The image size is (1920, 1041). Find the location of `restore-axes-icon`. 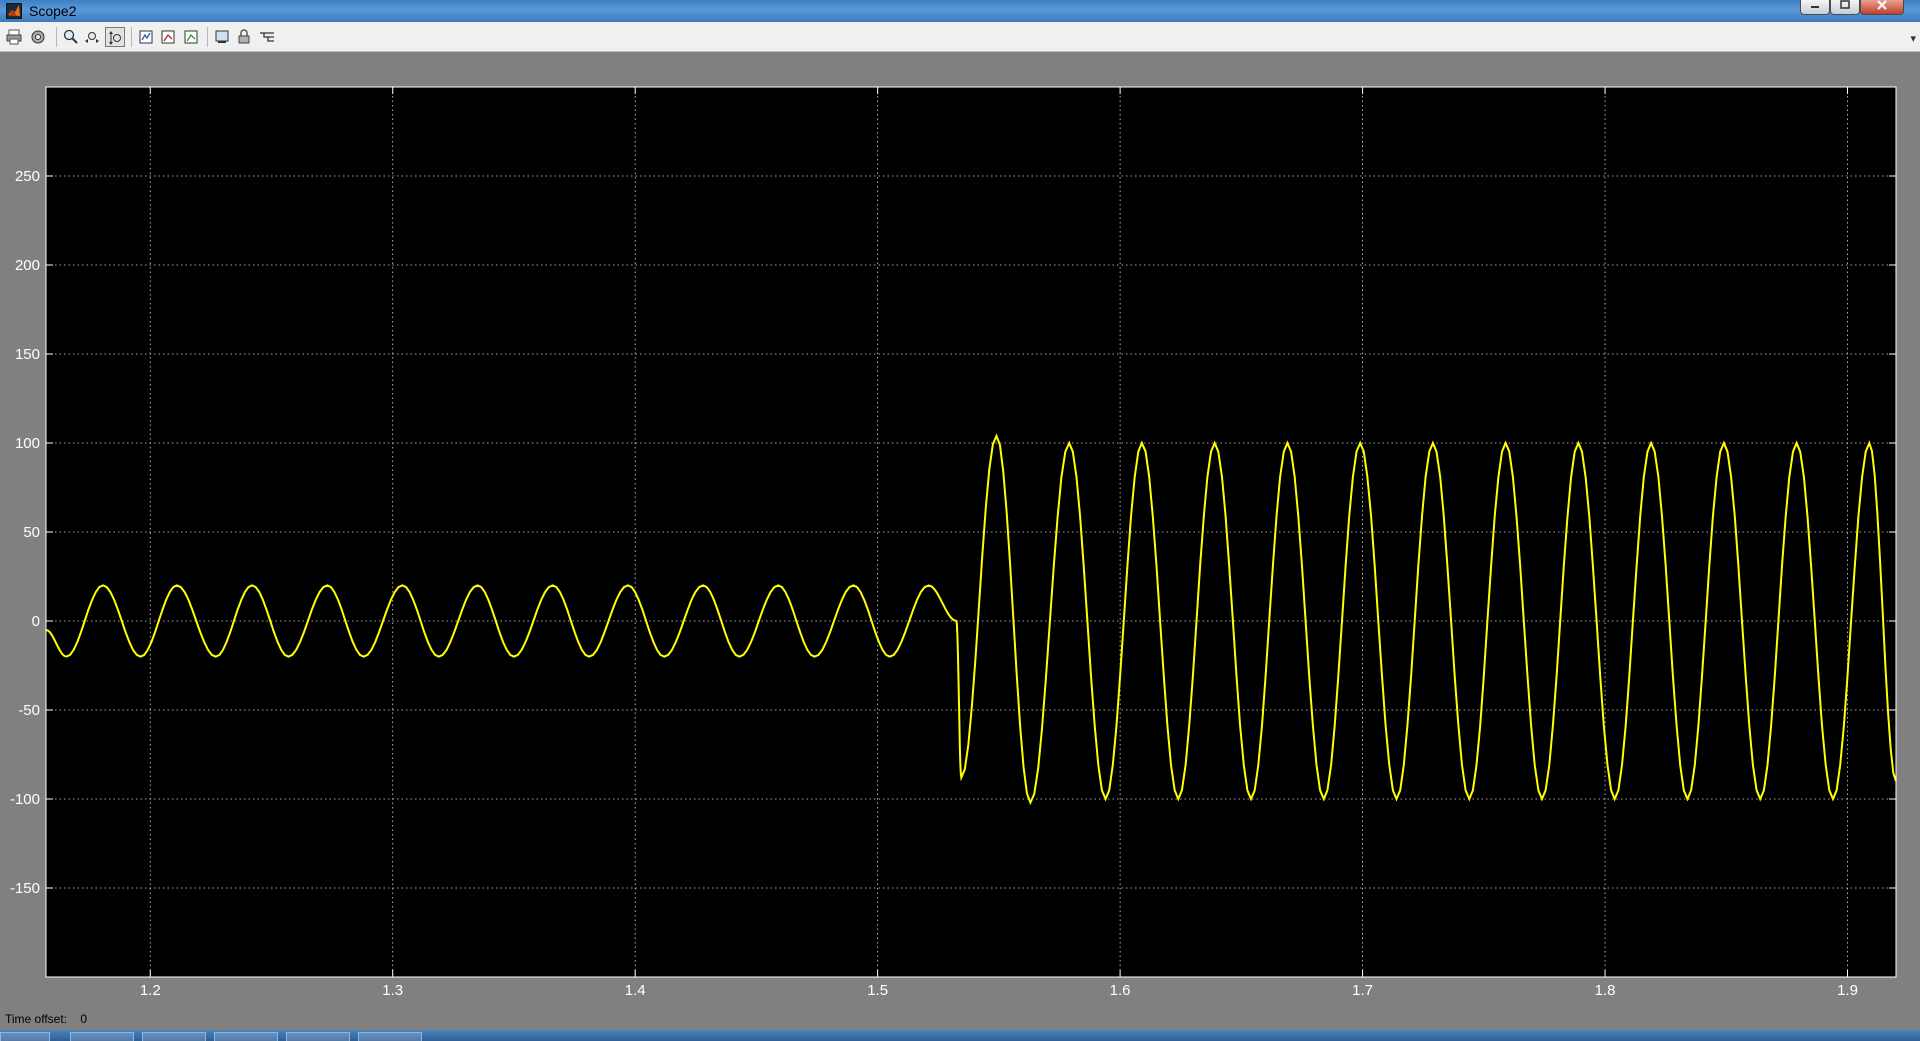

restore-axes-icon is located at coordinates (191, 37).